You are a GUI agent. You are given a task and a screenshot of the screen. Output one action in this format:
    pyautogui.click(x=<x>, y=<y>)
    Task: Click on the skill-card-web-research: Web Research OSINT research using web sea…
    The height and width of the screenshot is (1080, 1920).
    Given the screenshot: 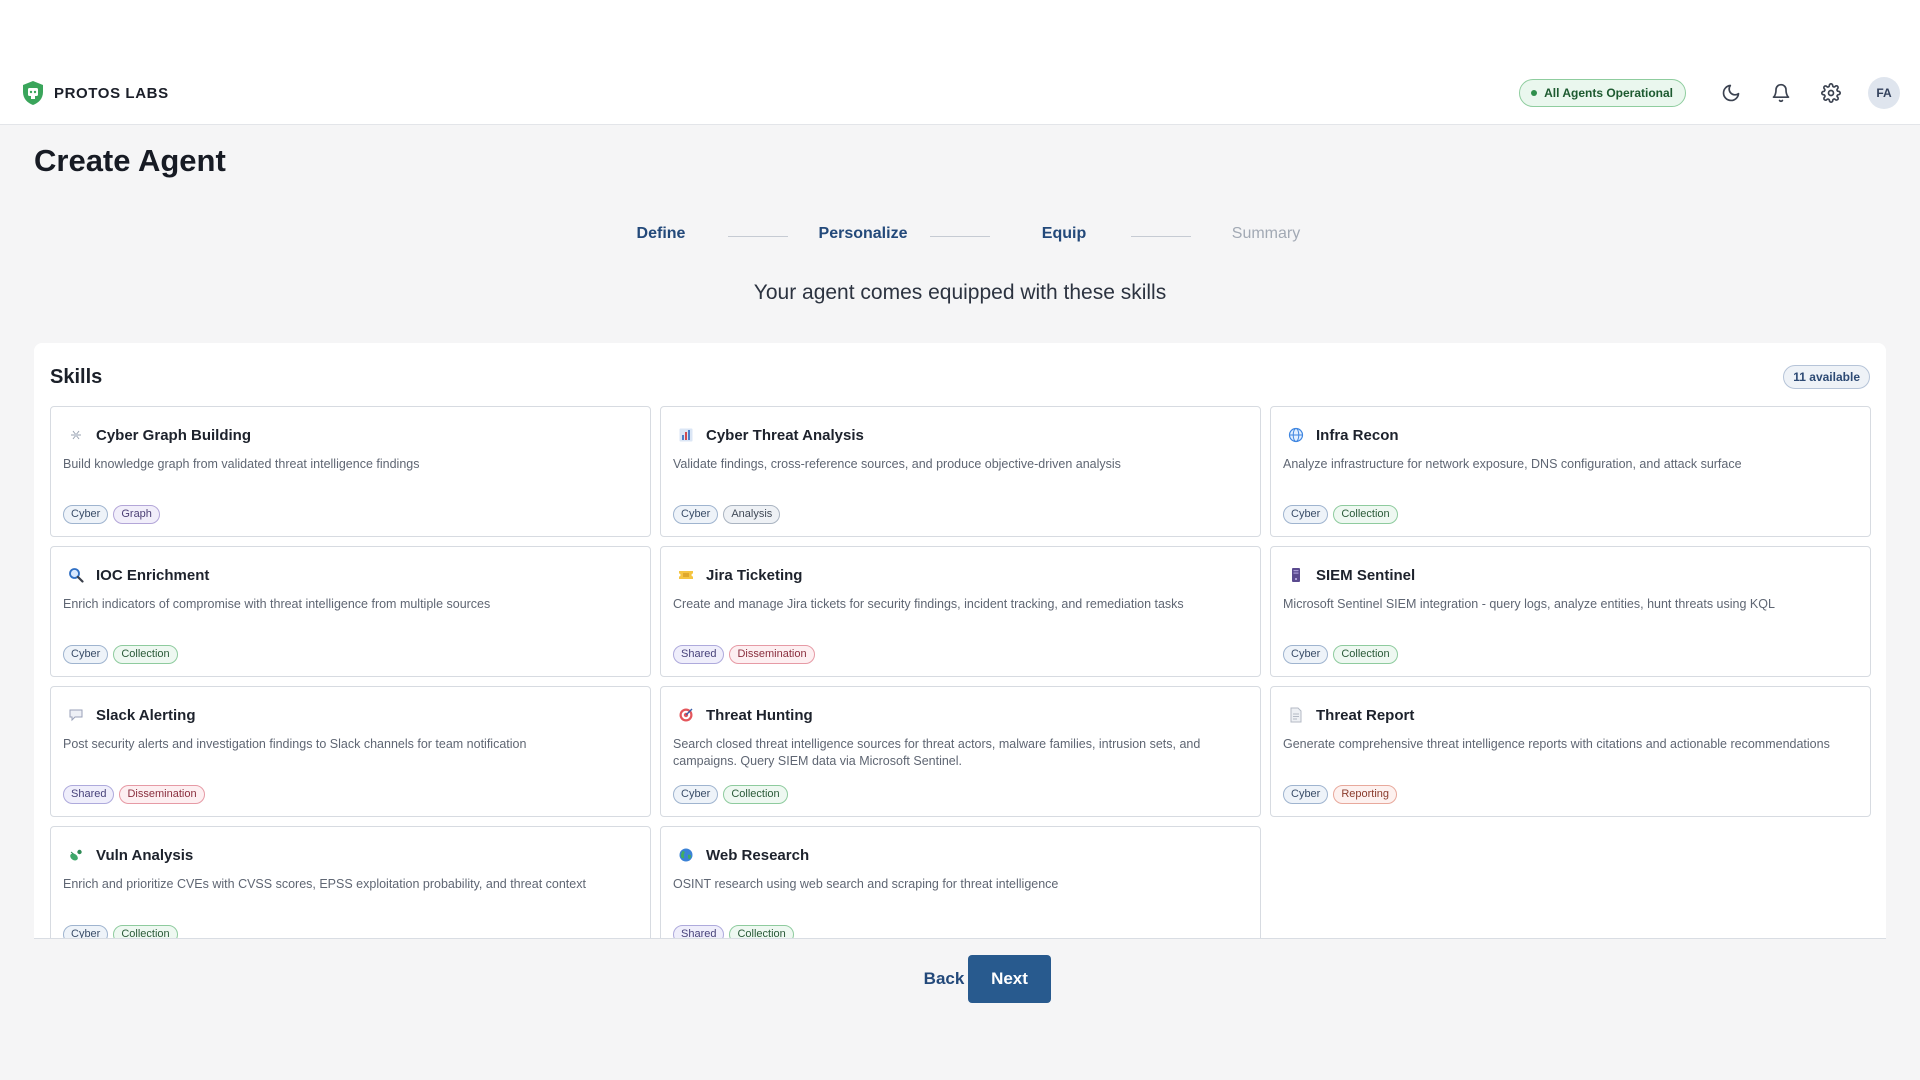 What is the action you would take?
    pyautogui.click(x=960, y=882)
    